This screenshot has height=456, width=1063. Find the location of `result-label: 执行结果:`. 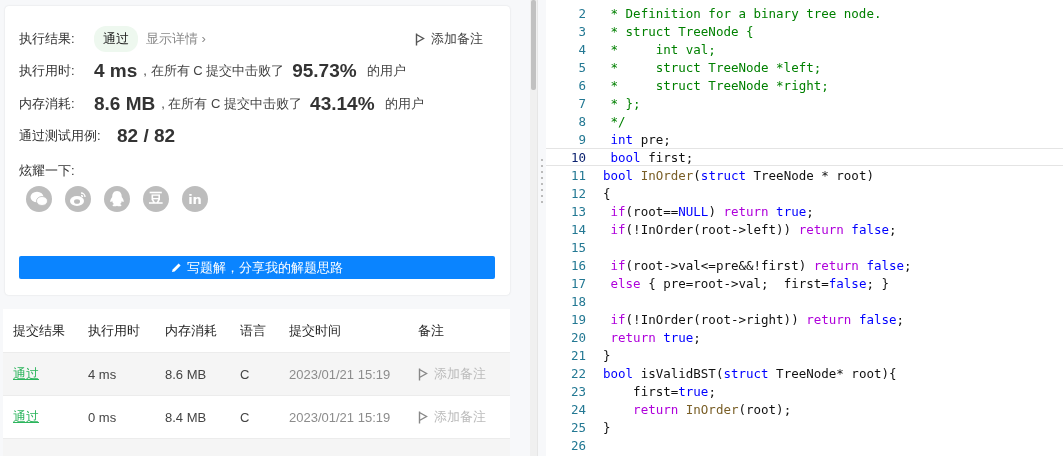

result-label: 执行结果: is located at coordinates (47, 39).